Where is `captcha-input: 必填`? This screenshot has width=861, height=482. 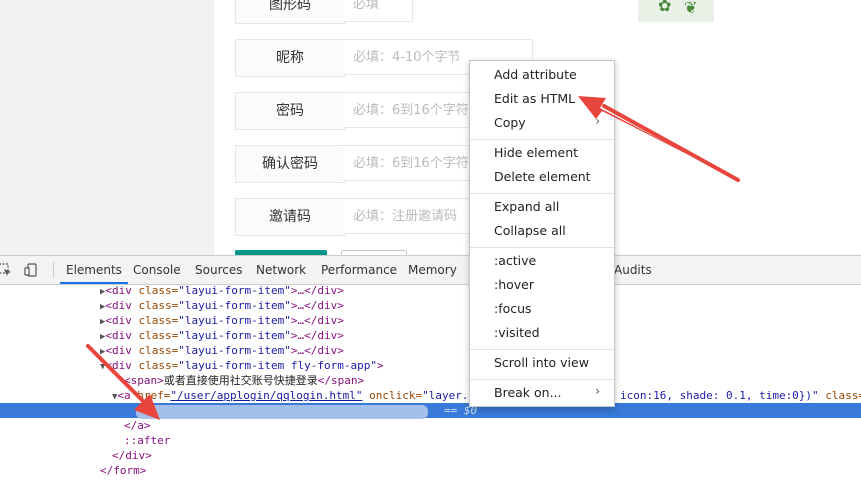 captcha-input: 必填 is located at coordinates (378, 11).